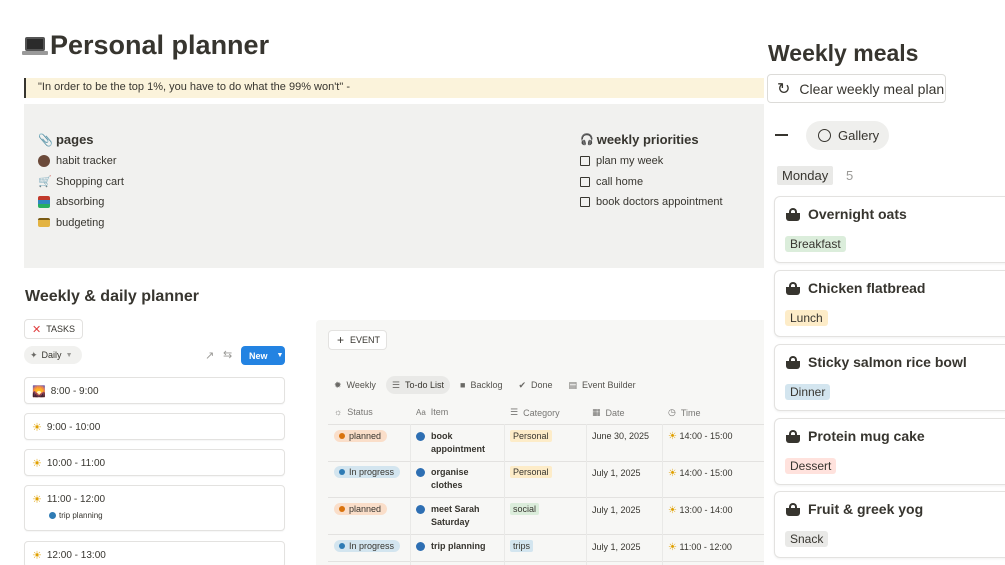 Image resolution: width=1005 pixels, height=565 pixels. What do you see at coordinates (535, 385) in the screenshot?
I see `tab-done: ✔ Done` at bounding box center [535, 385].